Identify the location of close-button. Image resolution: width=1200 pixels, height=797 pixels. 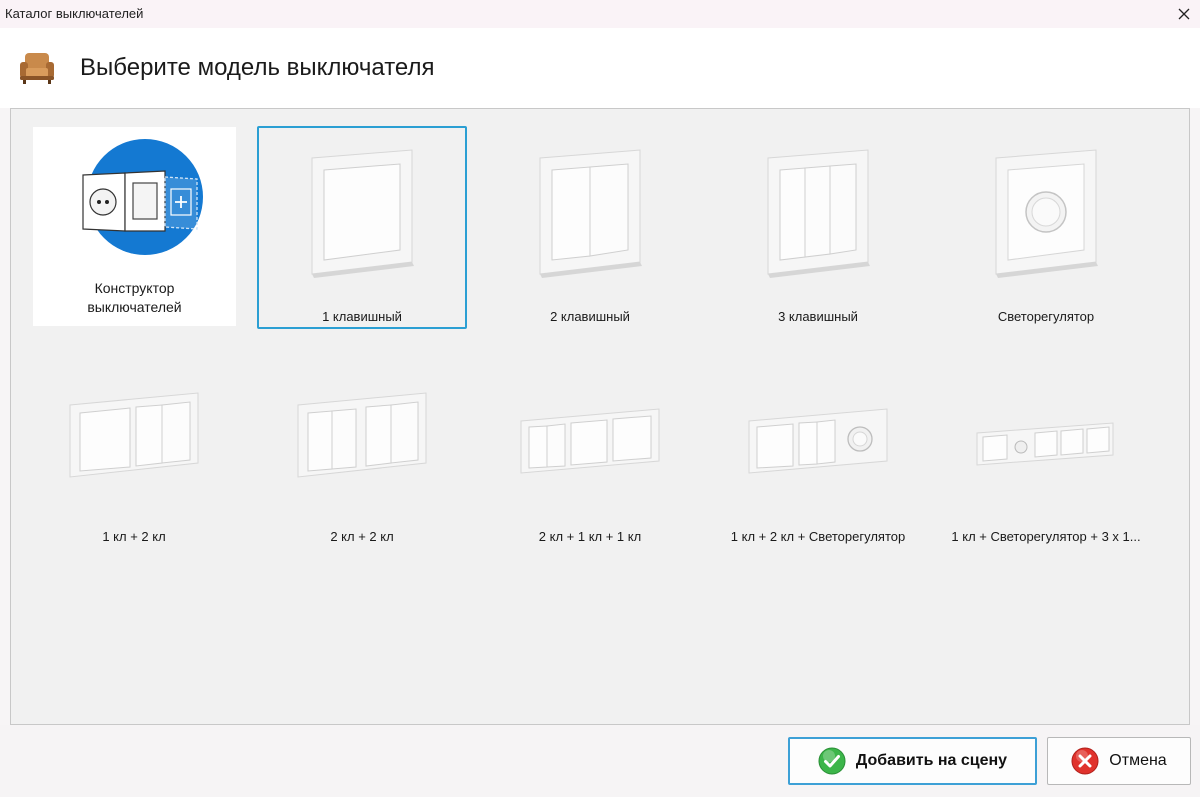
(1184, 14).